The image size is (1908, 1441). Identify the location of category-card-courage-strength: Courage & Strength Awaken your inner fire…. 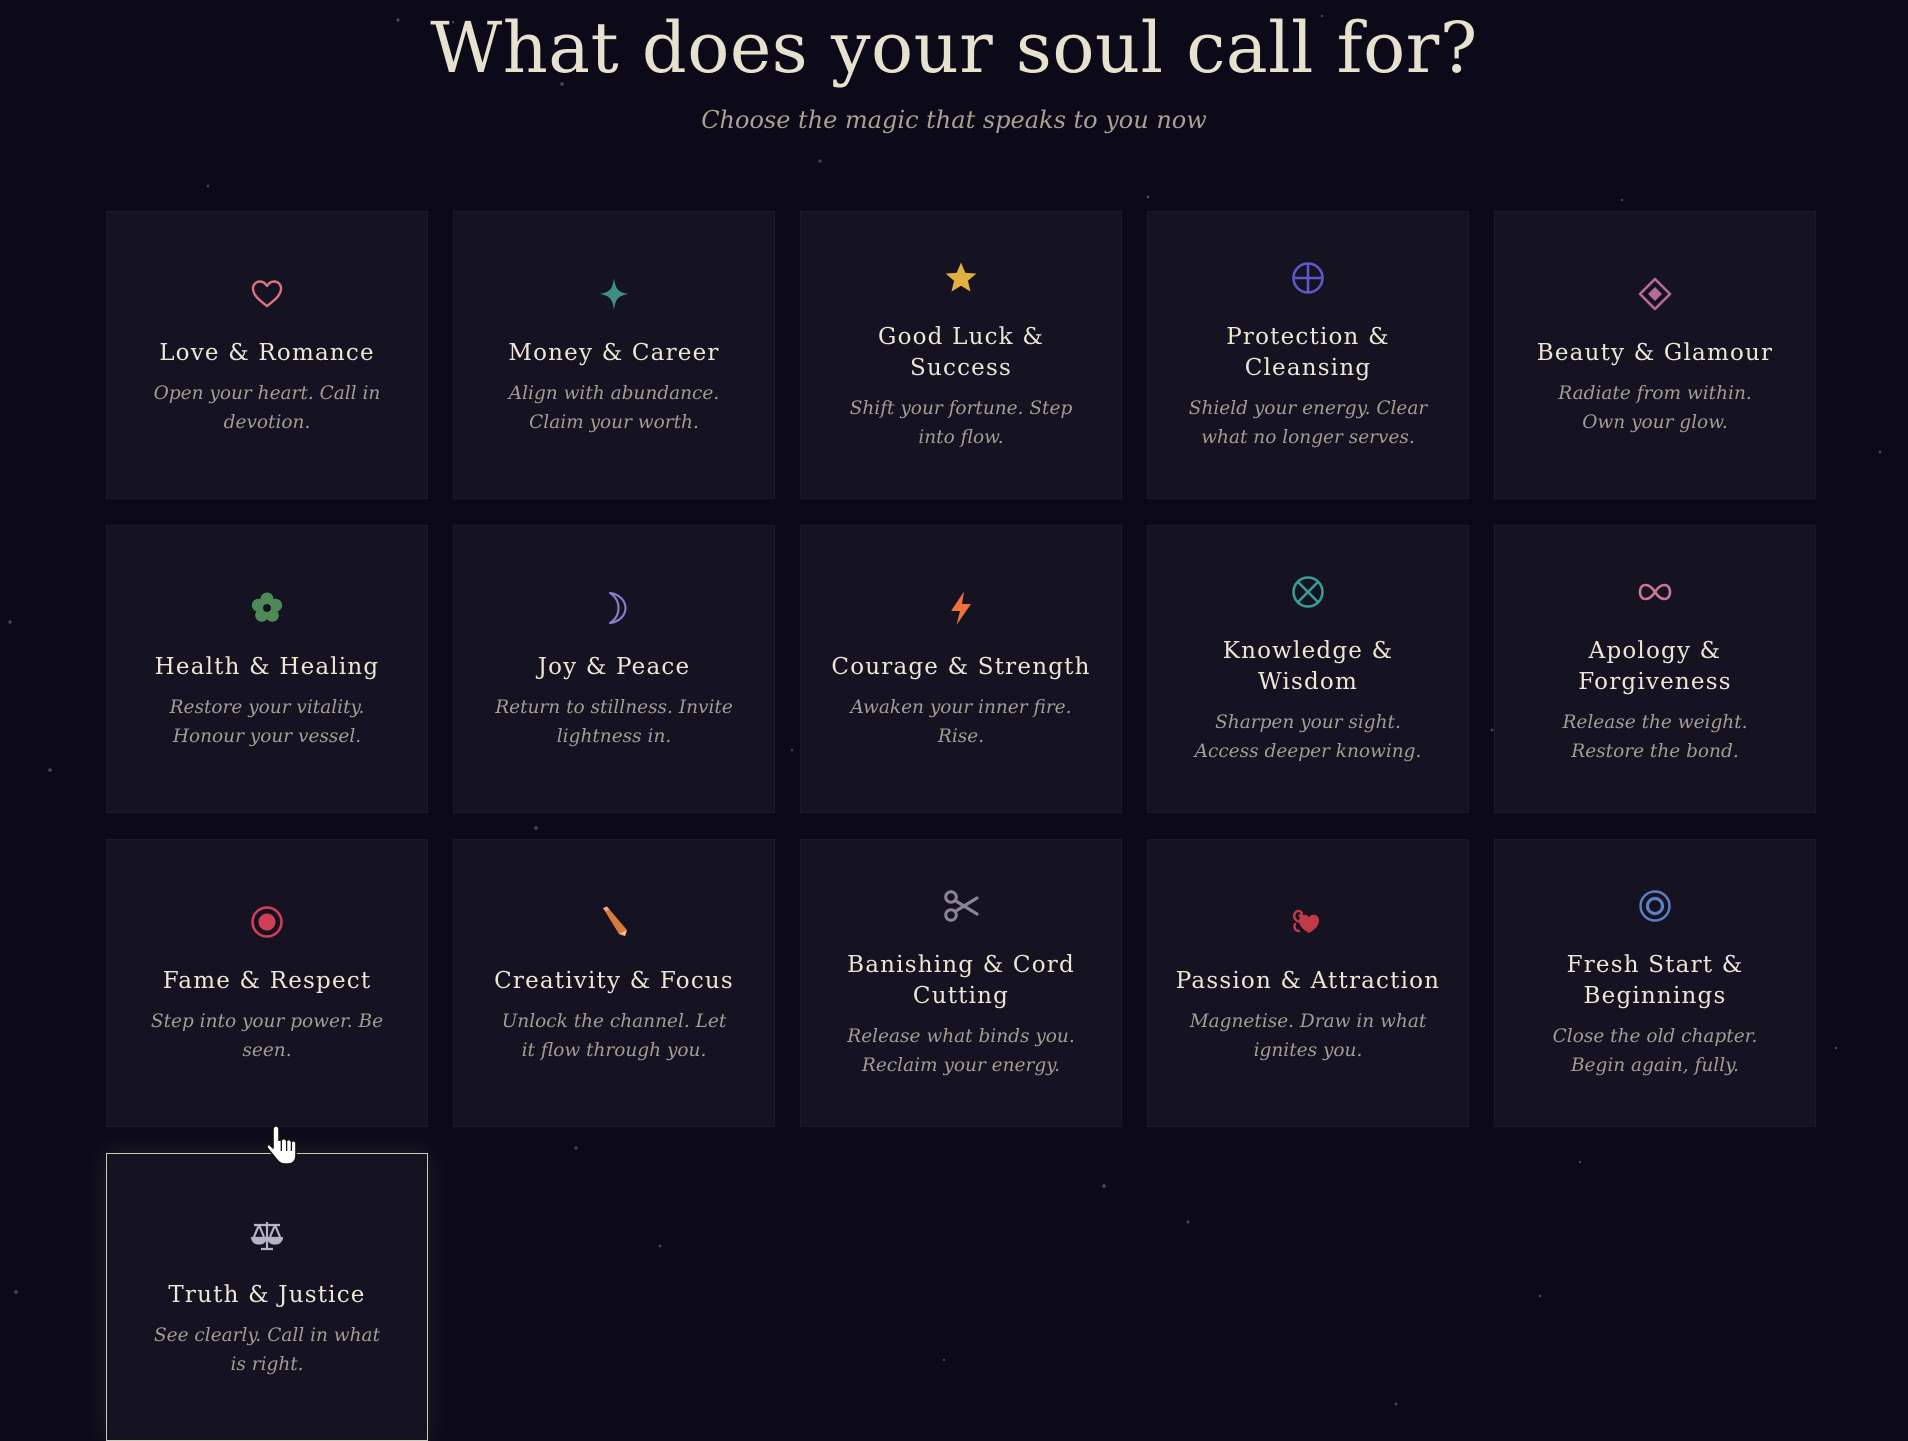
(961, 669).